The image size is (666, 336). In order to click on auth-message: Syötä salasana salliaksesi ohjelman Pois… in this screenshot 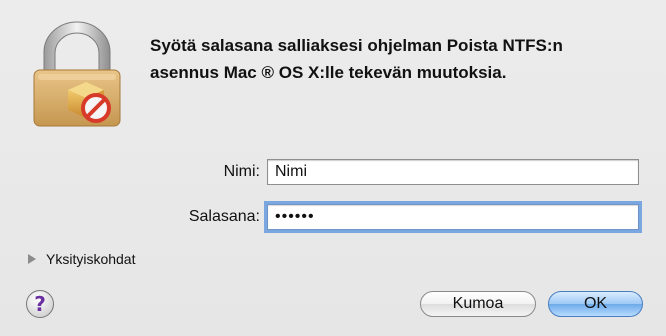, I will do `click(356, 59)`.